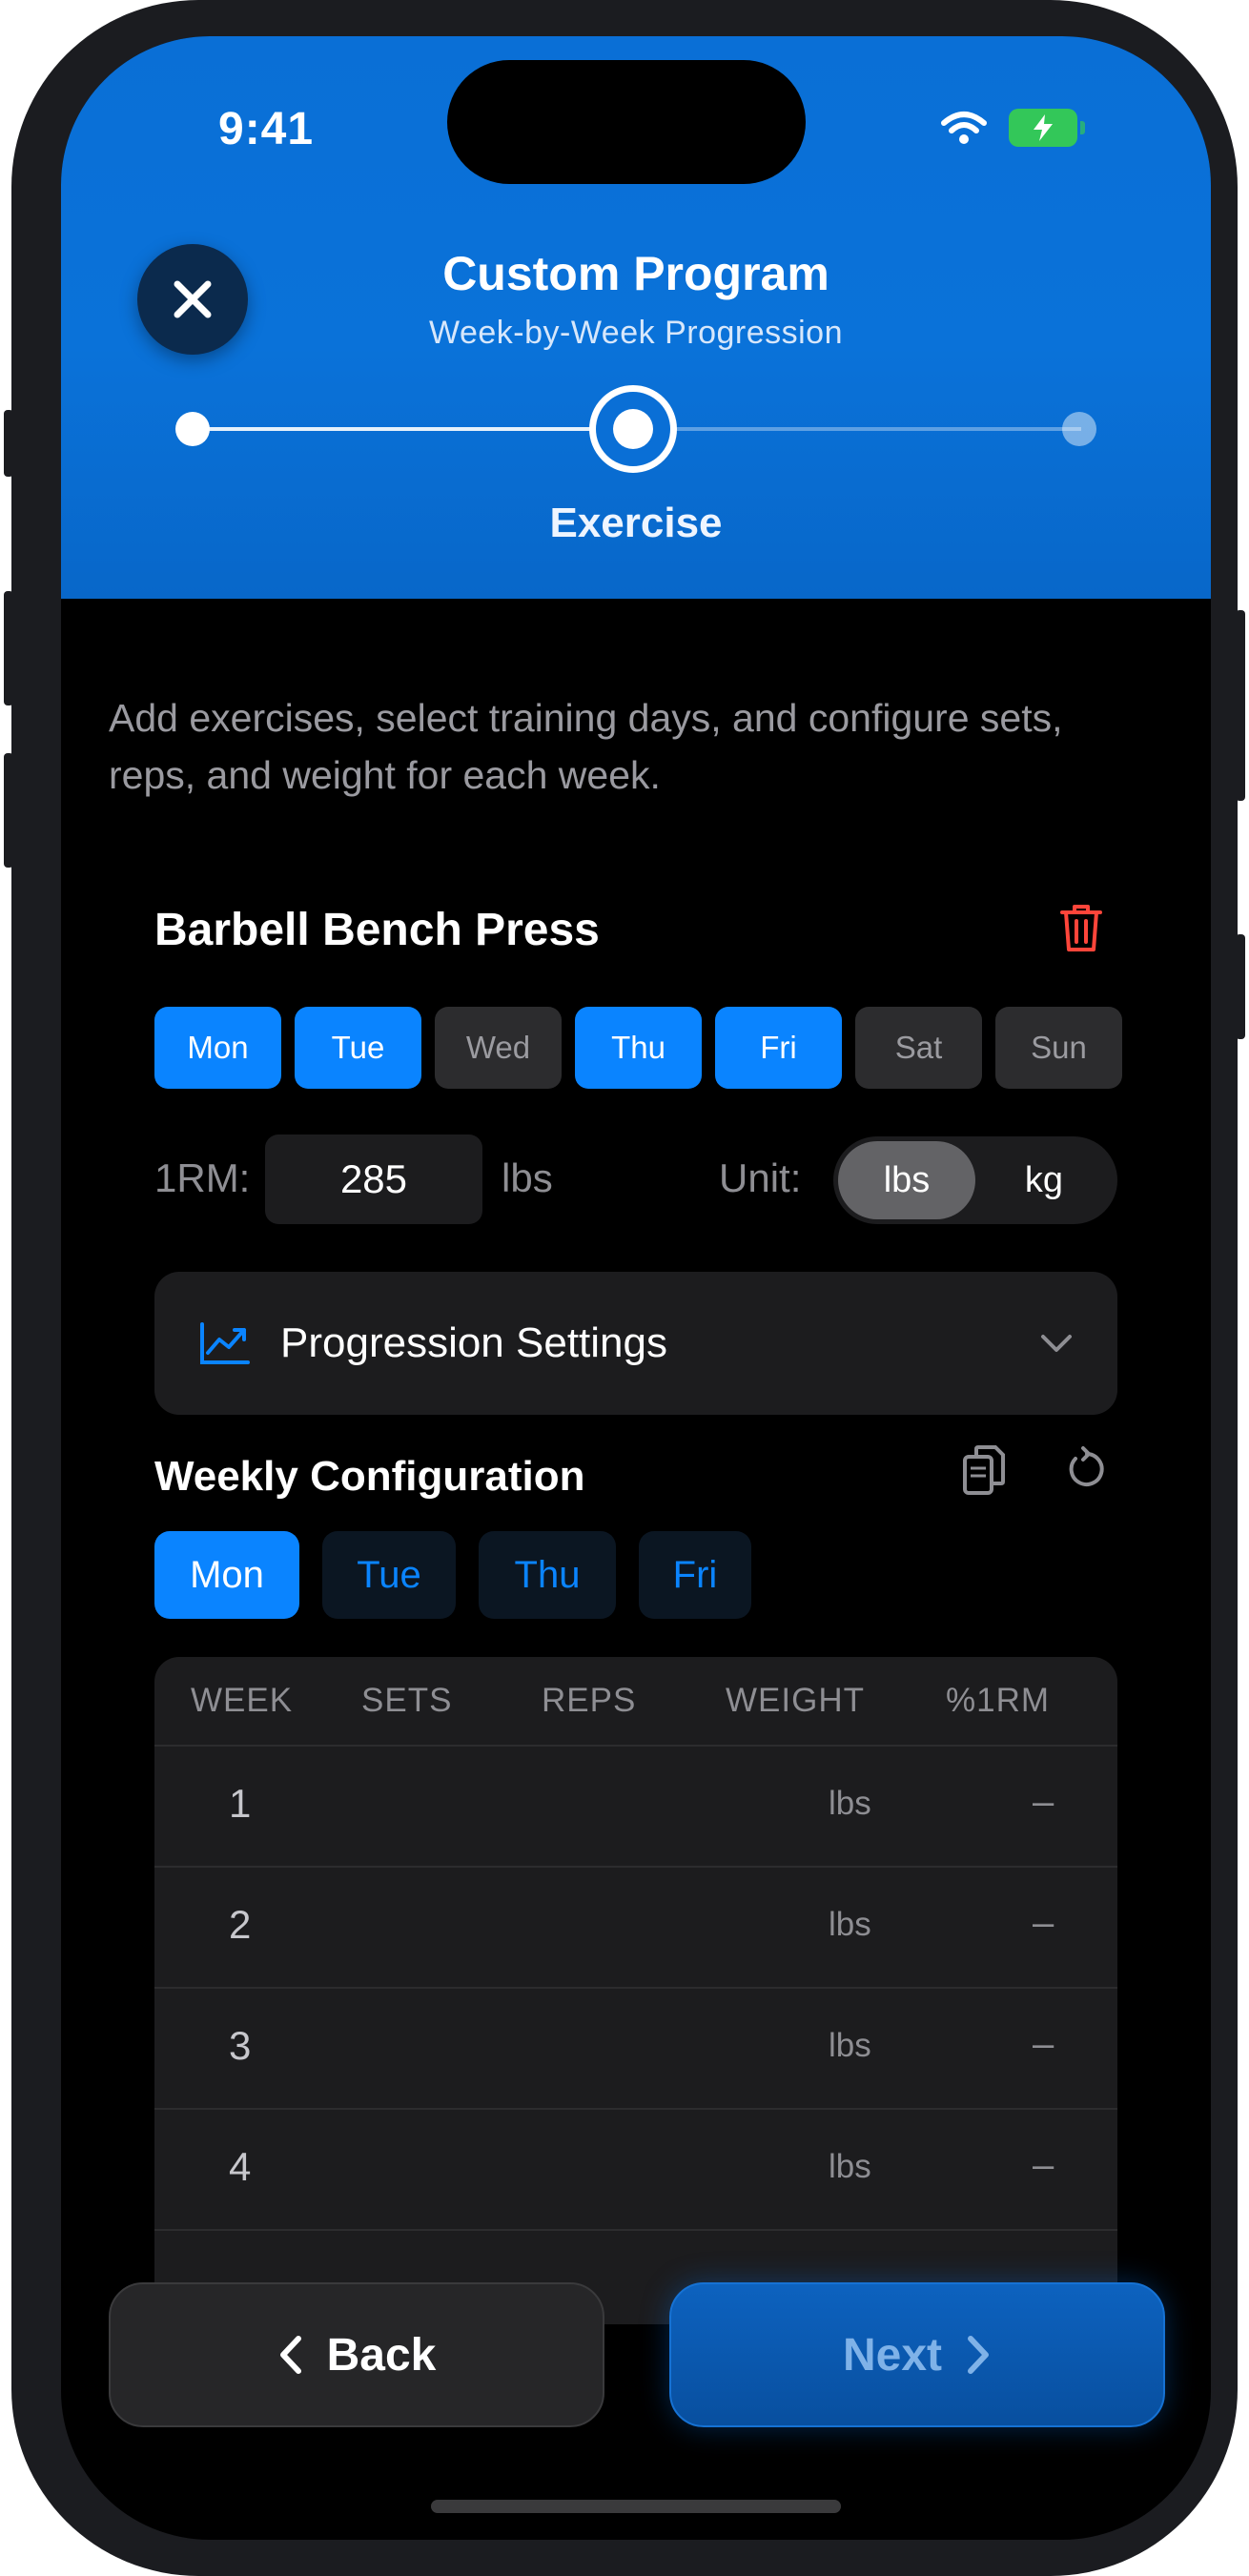  What do you see at coordinates (243, 1700) in the screenshot?
I see `col-week: WEEK` at bounding box center [243, 1700].